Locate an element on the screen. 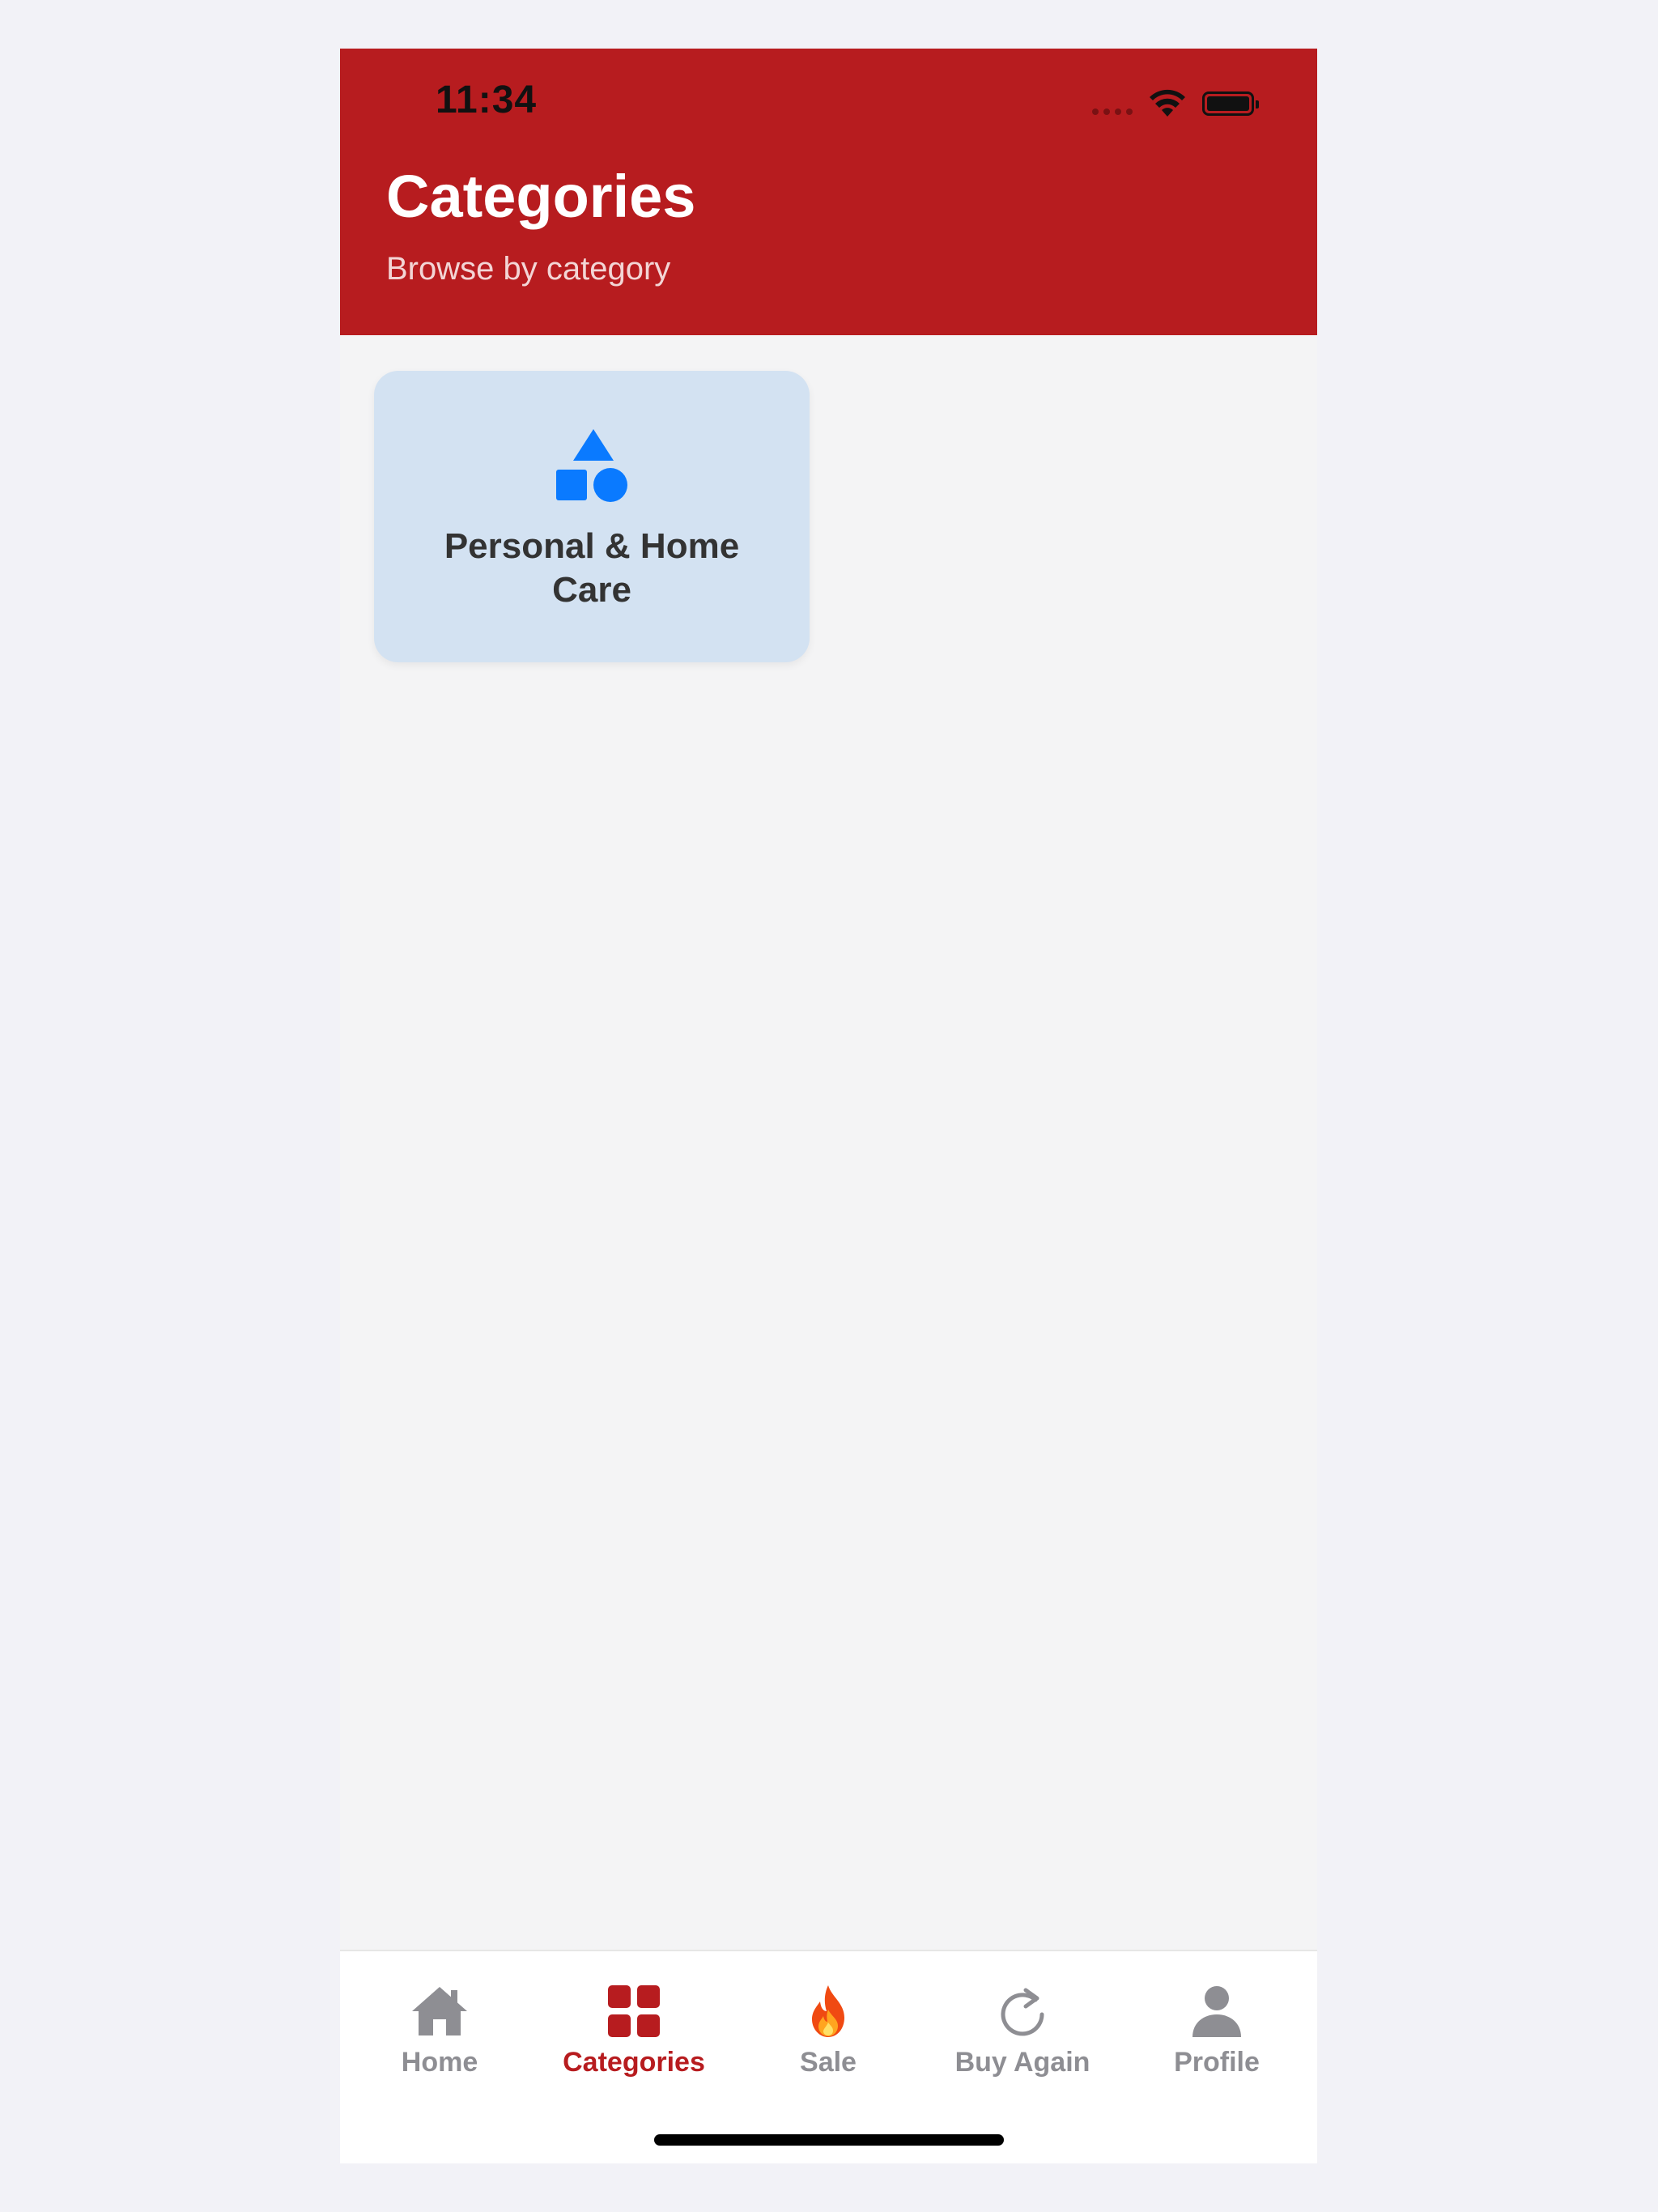 Image resolution: width=1658 pixels, height=2212 pixels. tab-bar: Home Categories Sale Buy Again Profile is located at coordinates (828, 2056).